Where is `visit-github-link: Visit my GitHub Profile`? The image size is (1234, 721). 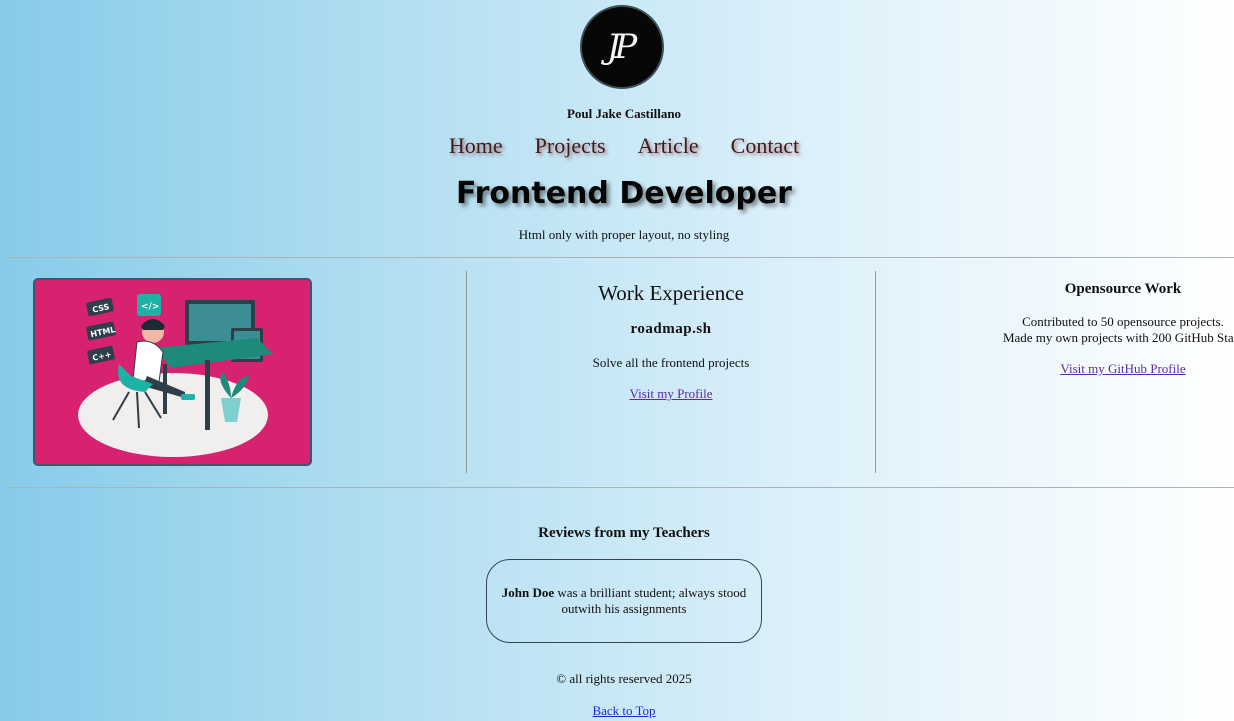 visit-github-link: Visit my GitHub Profile is located at coordinates (1122, 368).